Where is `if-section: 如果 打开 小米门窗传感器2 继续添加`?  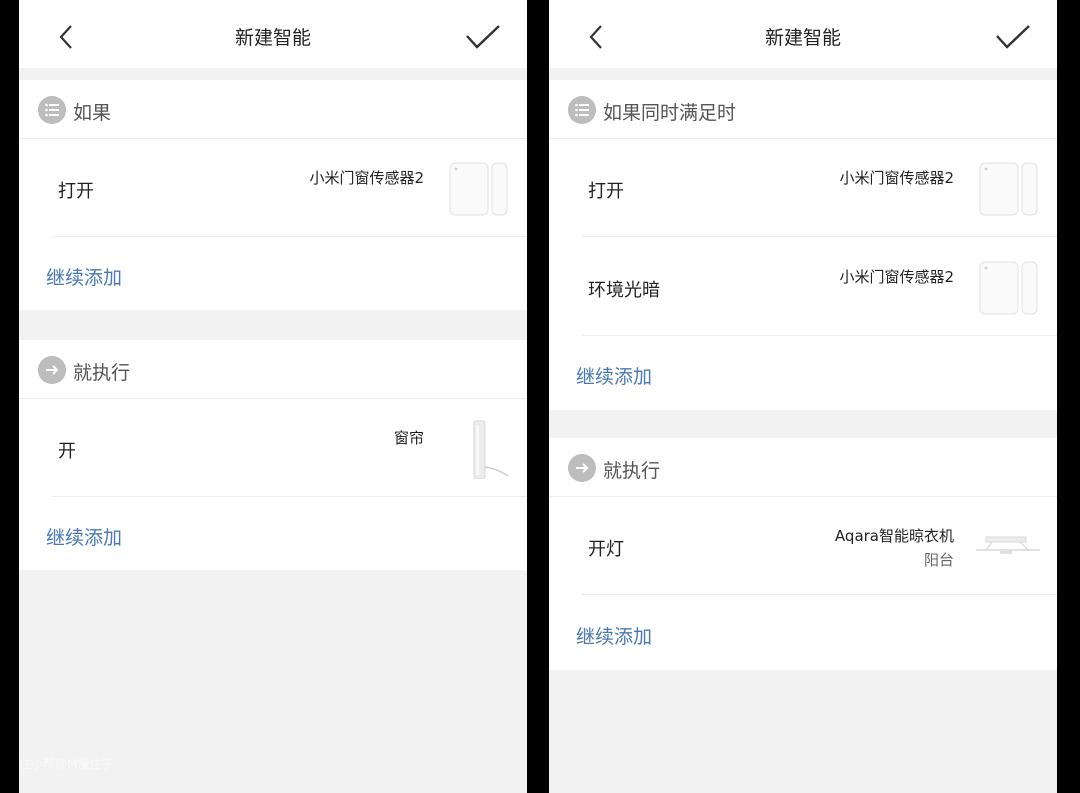 if-section: 如果 打开 小米门窗传感器2 继续添加 is located at coordinates (273, 195).